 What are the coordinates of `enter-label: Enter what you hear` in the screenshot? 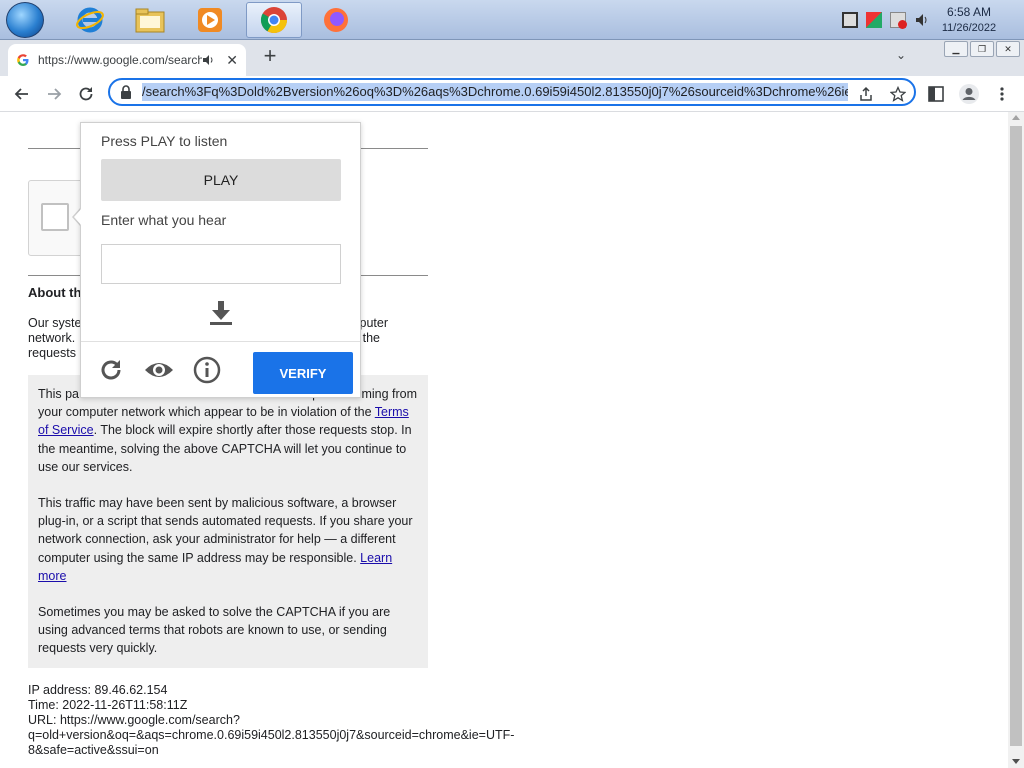 It's located at (164, 220).